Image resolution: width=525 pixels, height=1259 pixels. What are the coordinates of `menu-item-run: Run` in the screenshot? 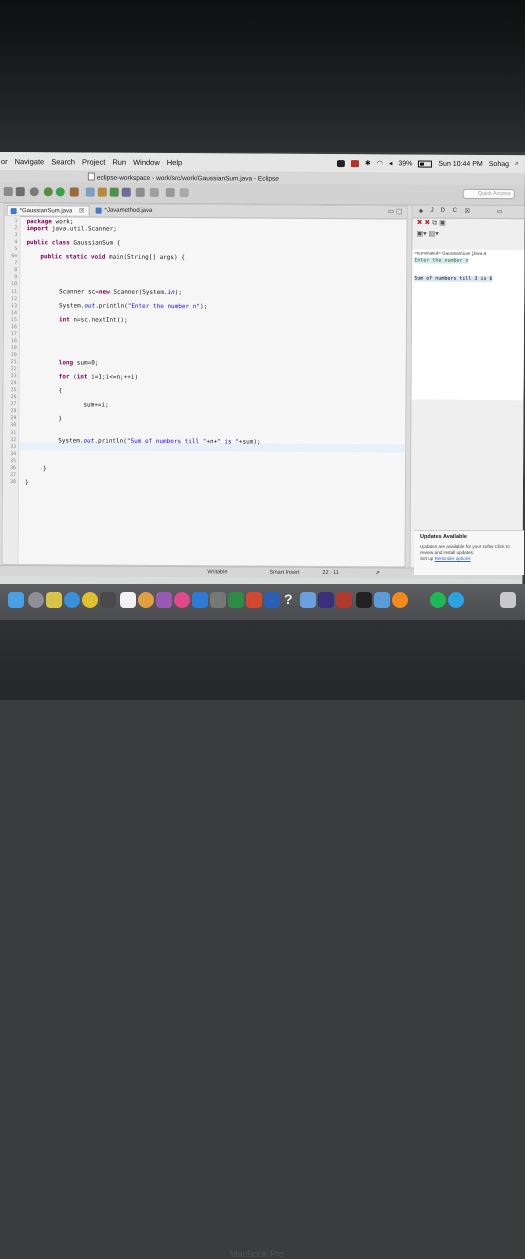 It's located at (119, 161).